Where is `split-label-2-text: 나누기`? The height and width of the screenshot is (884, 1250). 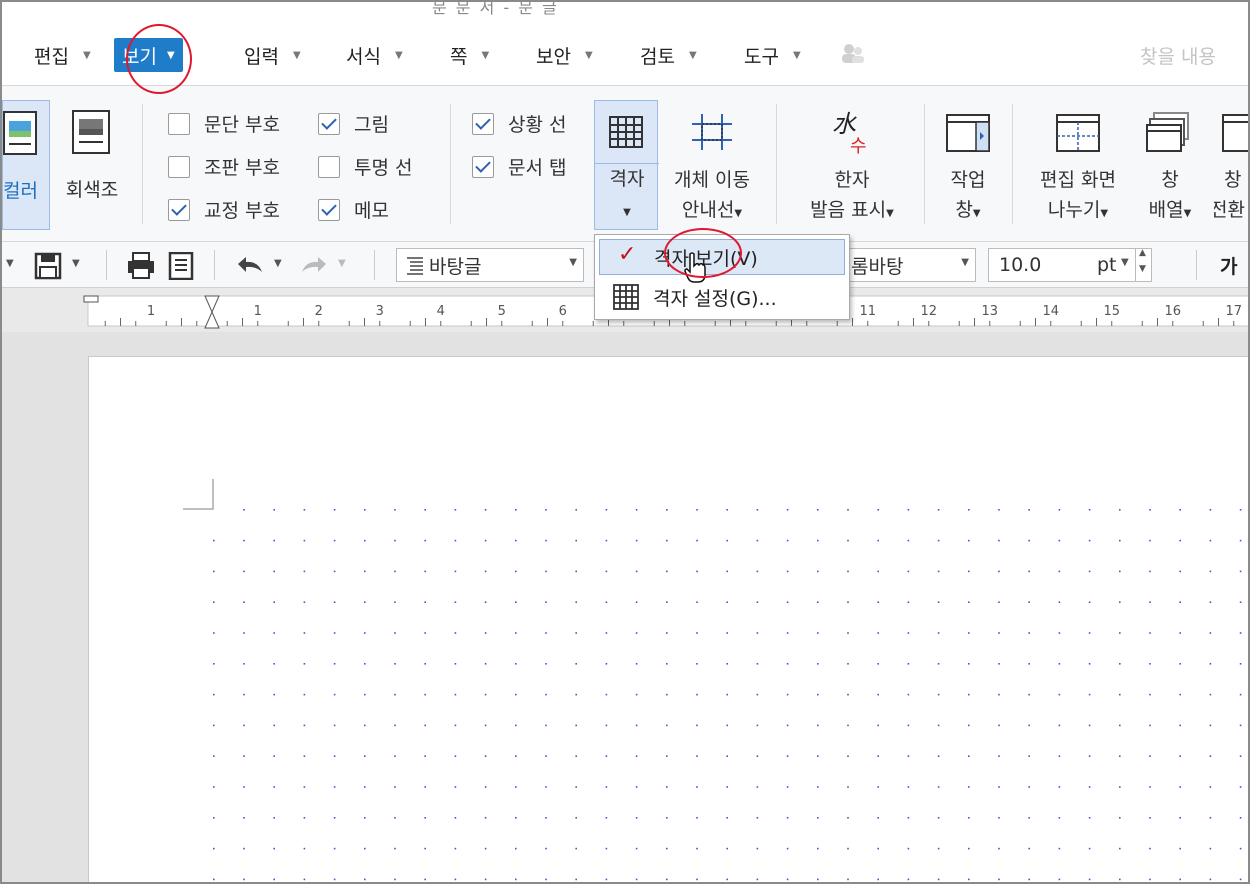
split-label-2-text: 나누기 is located at coordinates (1074, 210).